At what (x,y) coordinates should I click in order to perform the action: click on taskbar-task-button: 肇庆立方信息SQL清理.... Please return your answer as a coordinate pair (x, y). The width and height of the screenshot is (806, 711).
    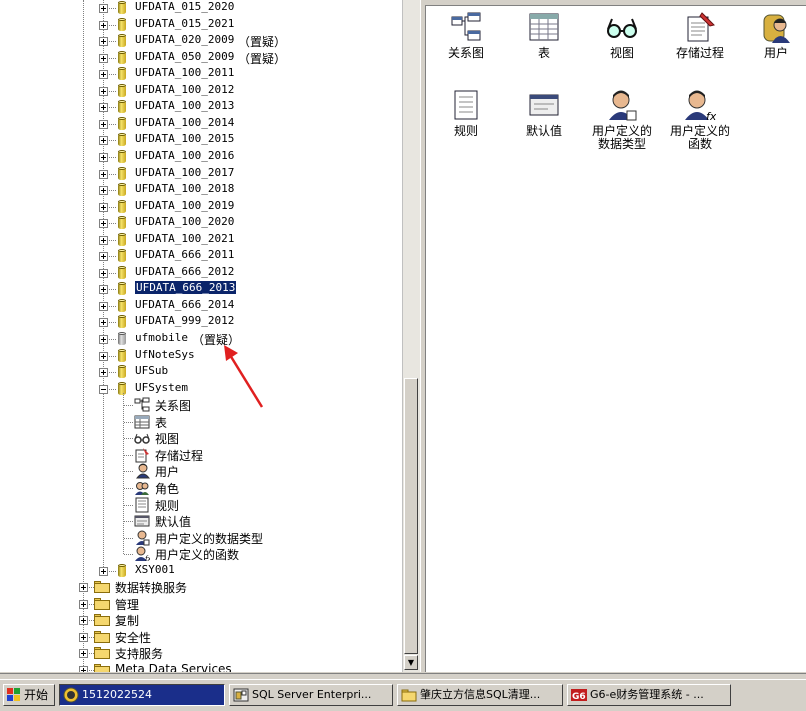
    Looking at the image, I should click on (480, 695).